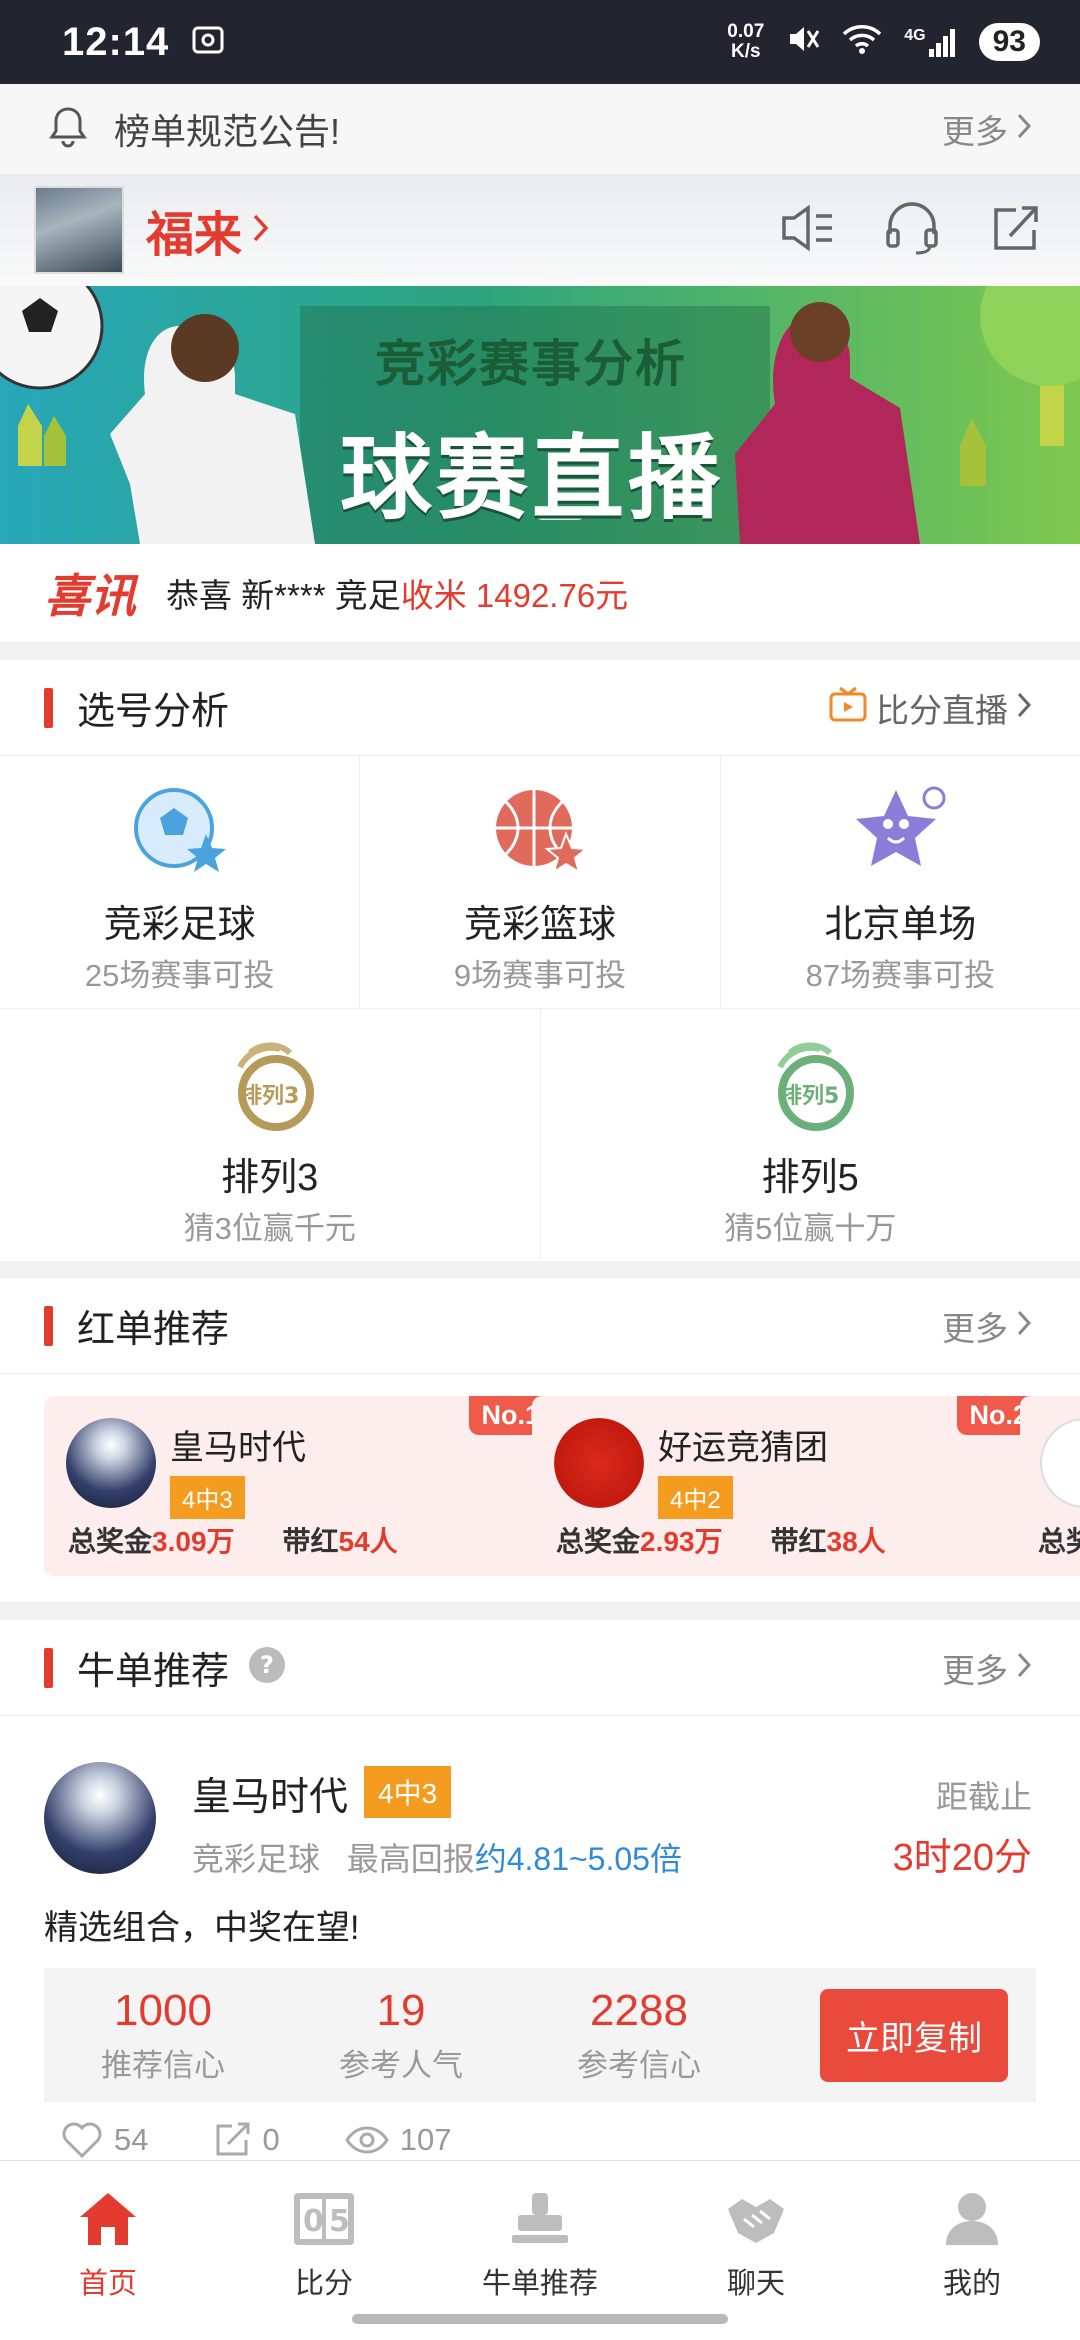 The image size is (1080, 2340). Describe the element at coordinates (82, 2140) in the screenshot. I see `heart-icon` at that location.